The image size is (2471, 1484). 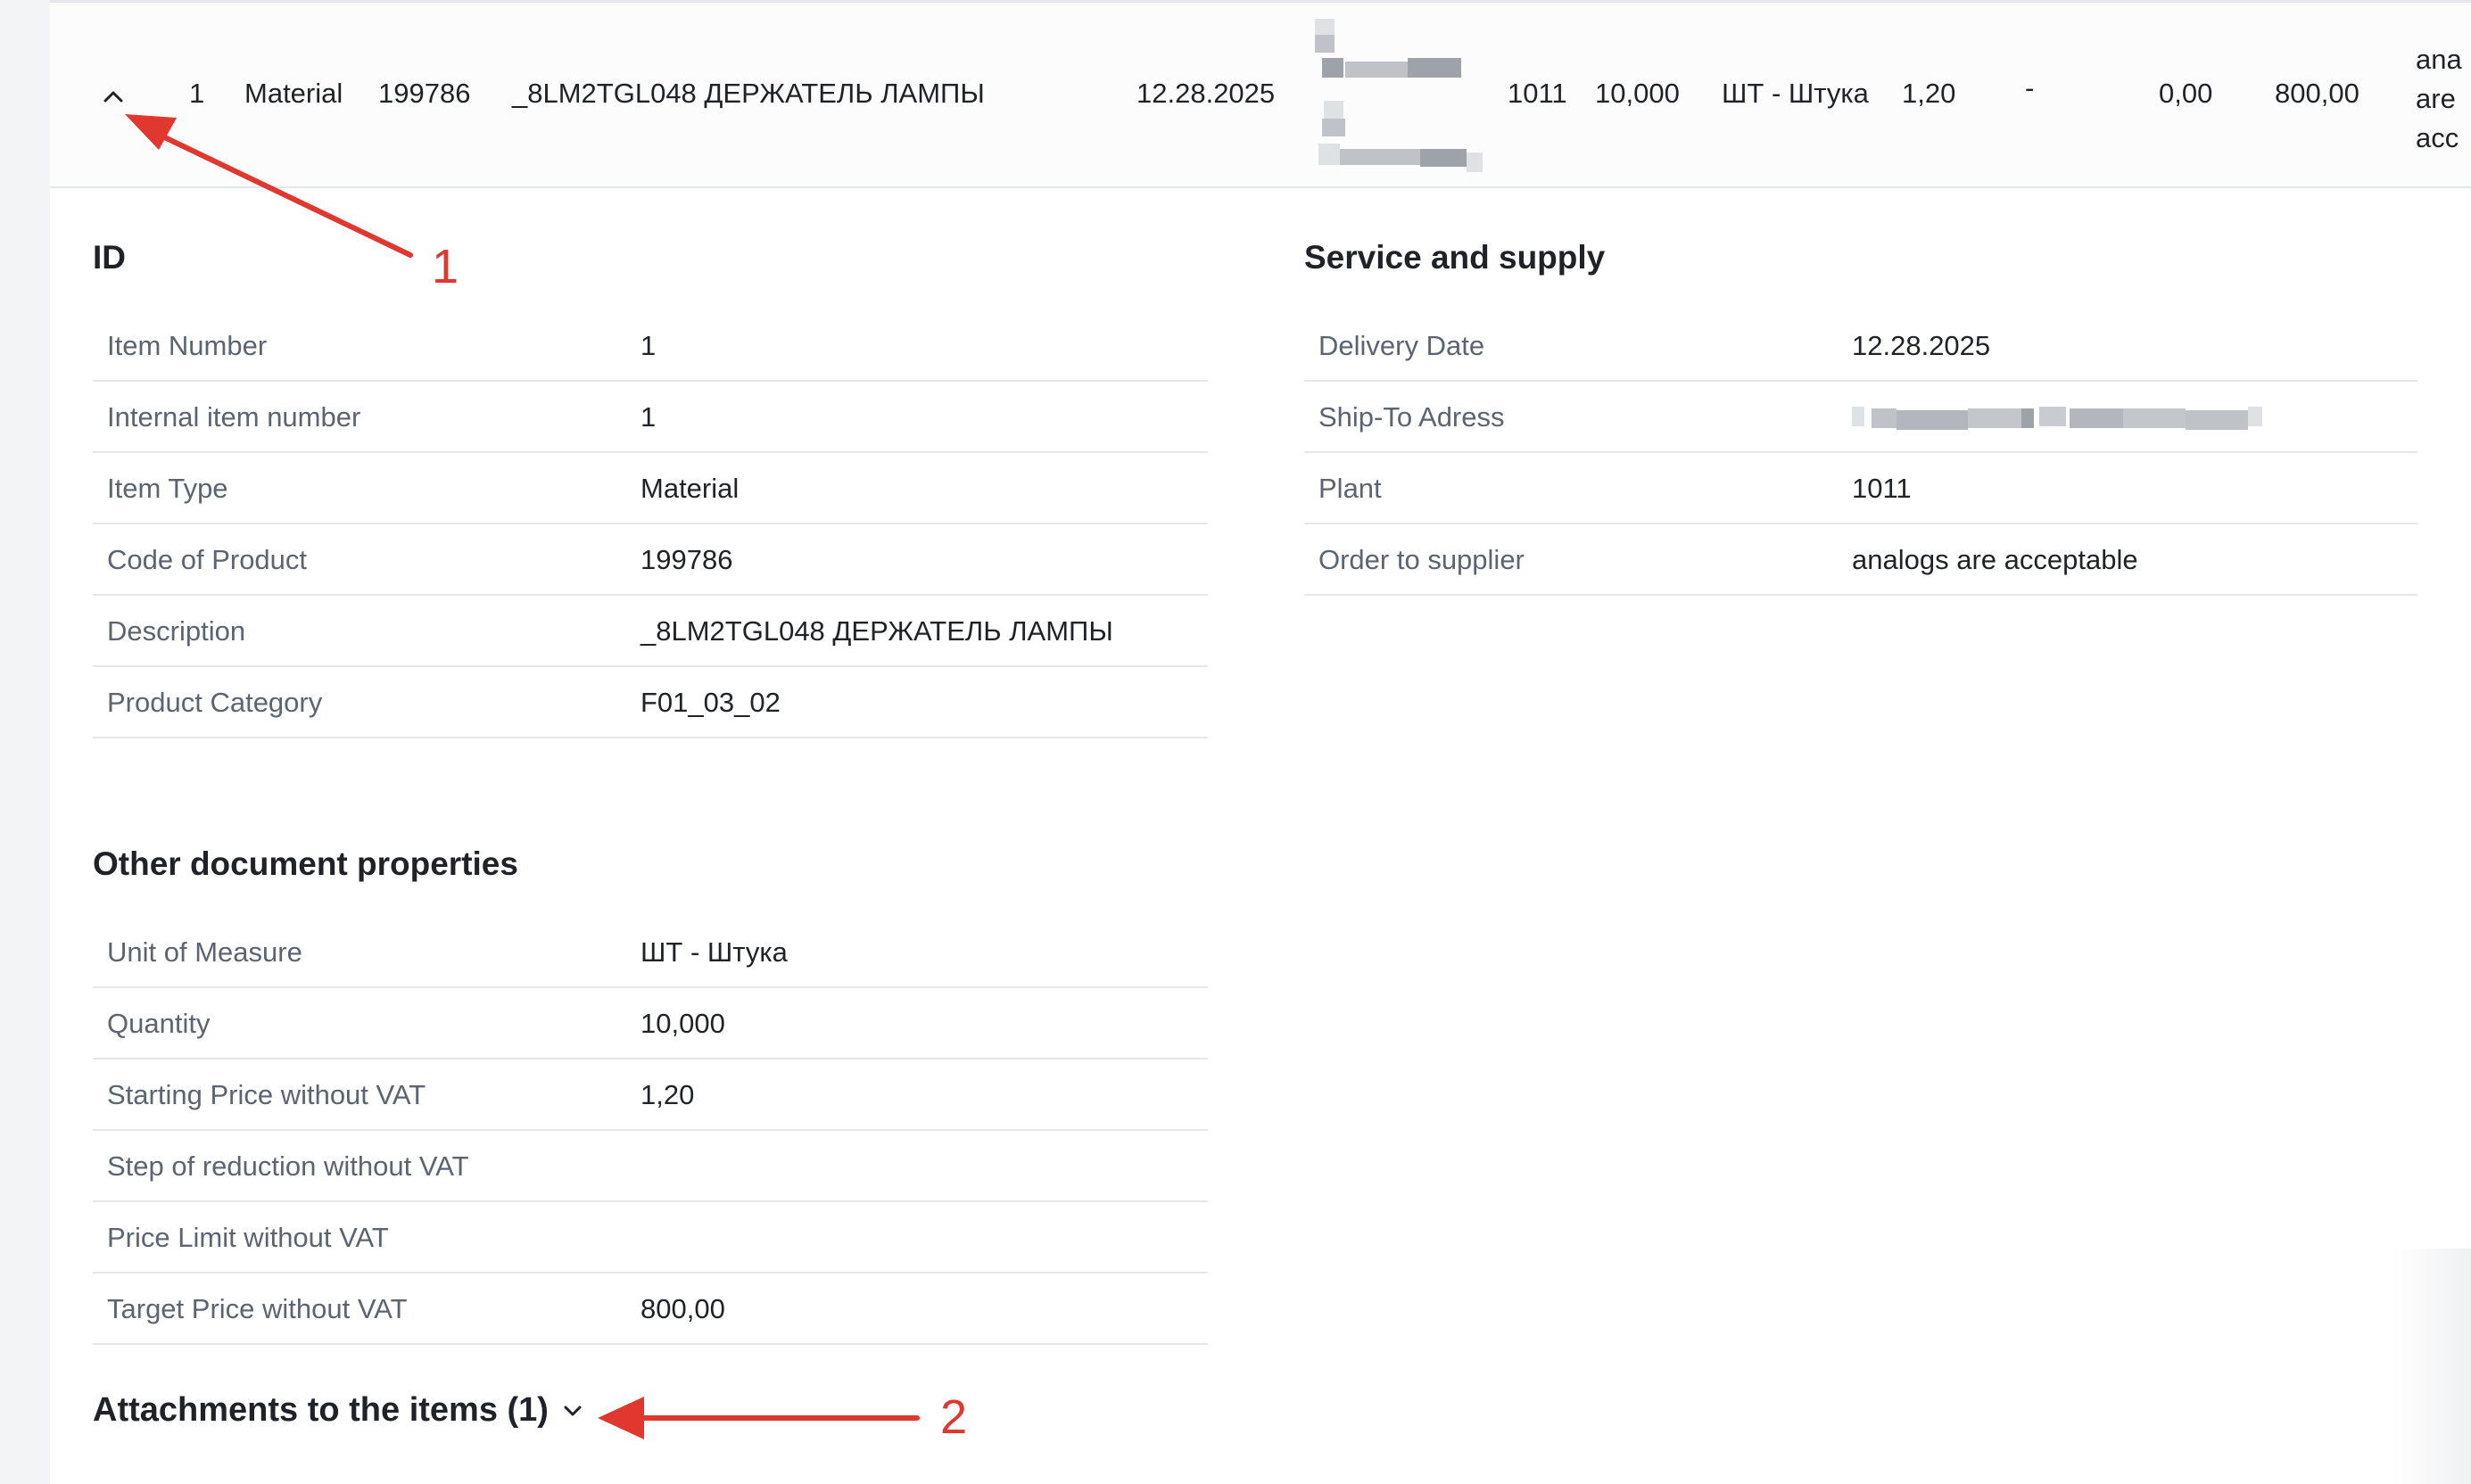 I want to click on row-comment-truncated: ana are acc, so click(x=2439, y=98).